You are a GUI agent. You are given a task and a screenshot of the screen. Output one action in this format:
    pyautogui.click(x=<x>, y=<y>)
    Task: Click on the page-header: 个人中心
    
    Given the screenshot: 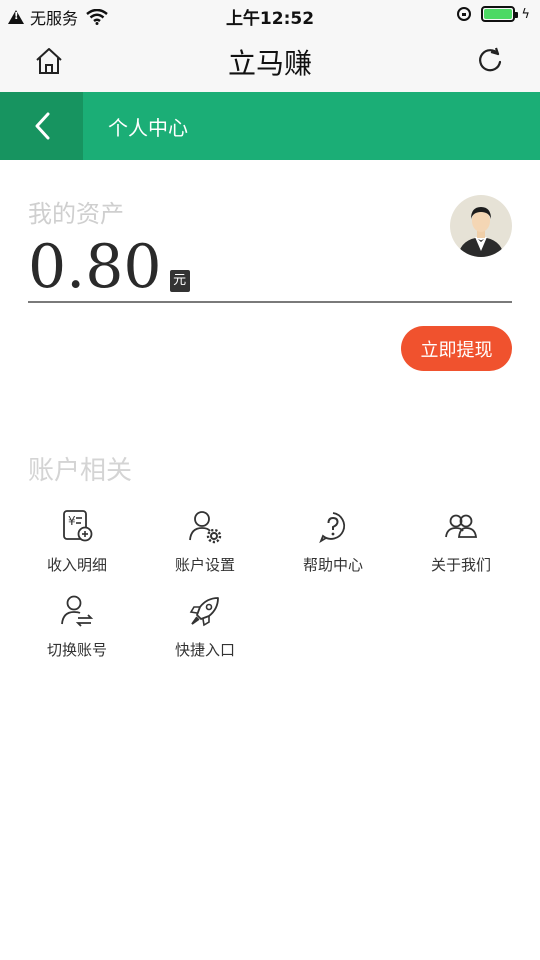 What is the action you would take?
    pyautogui.click(x=270, y=126)
    